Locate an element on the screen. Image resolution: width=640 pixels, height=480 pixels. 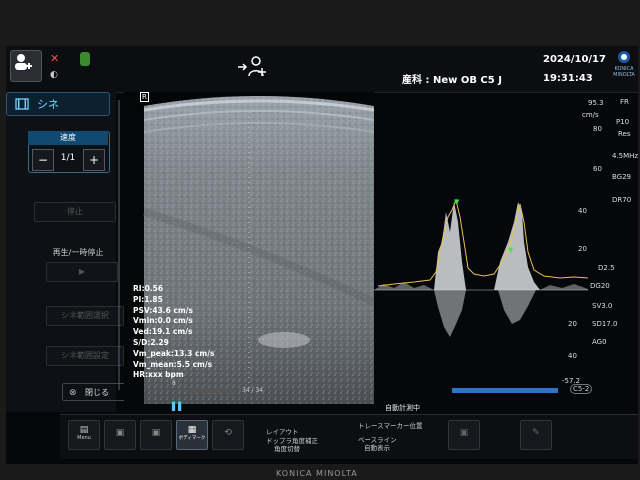
velocity-tick-neg20: 20 is located at coordinates (572, 324).